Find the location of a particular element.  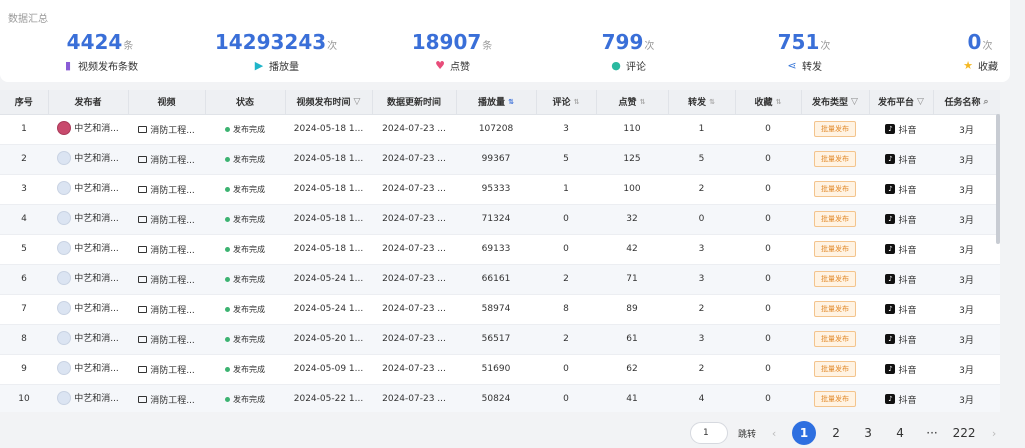

page-ellipsis: ··· is located at coordinates (932, 433).